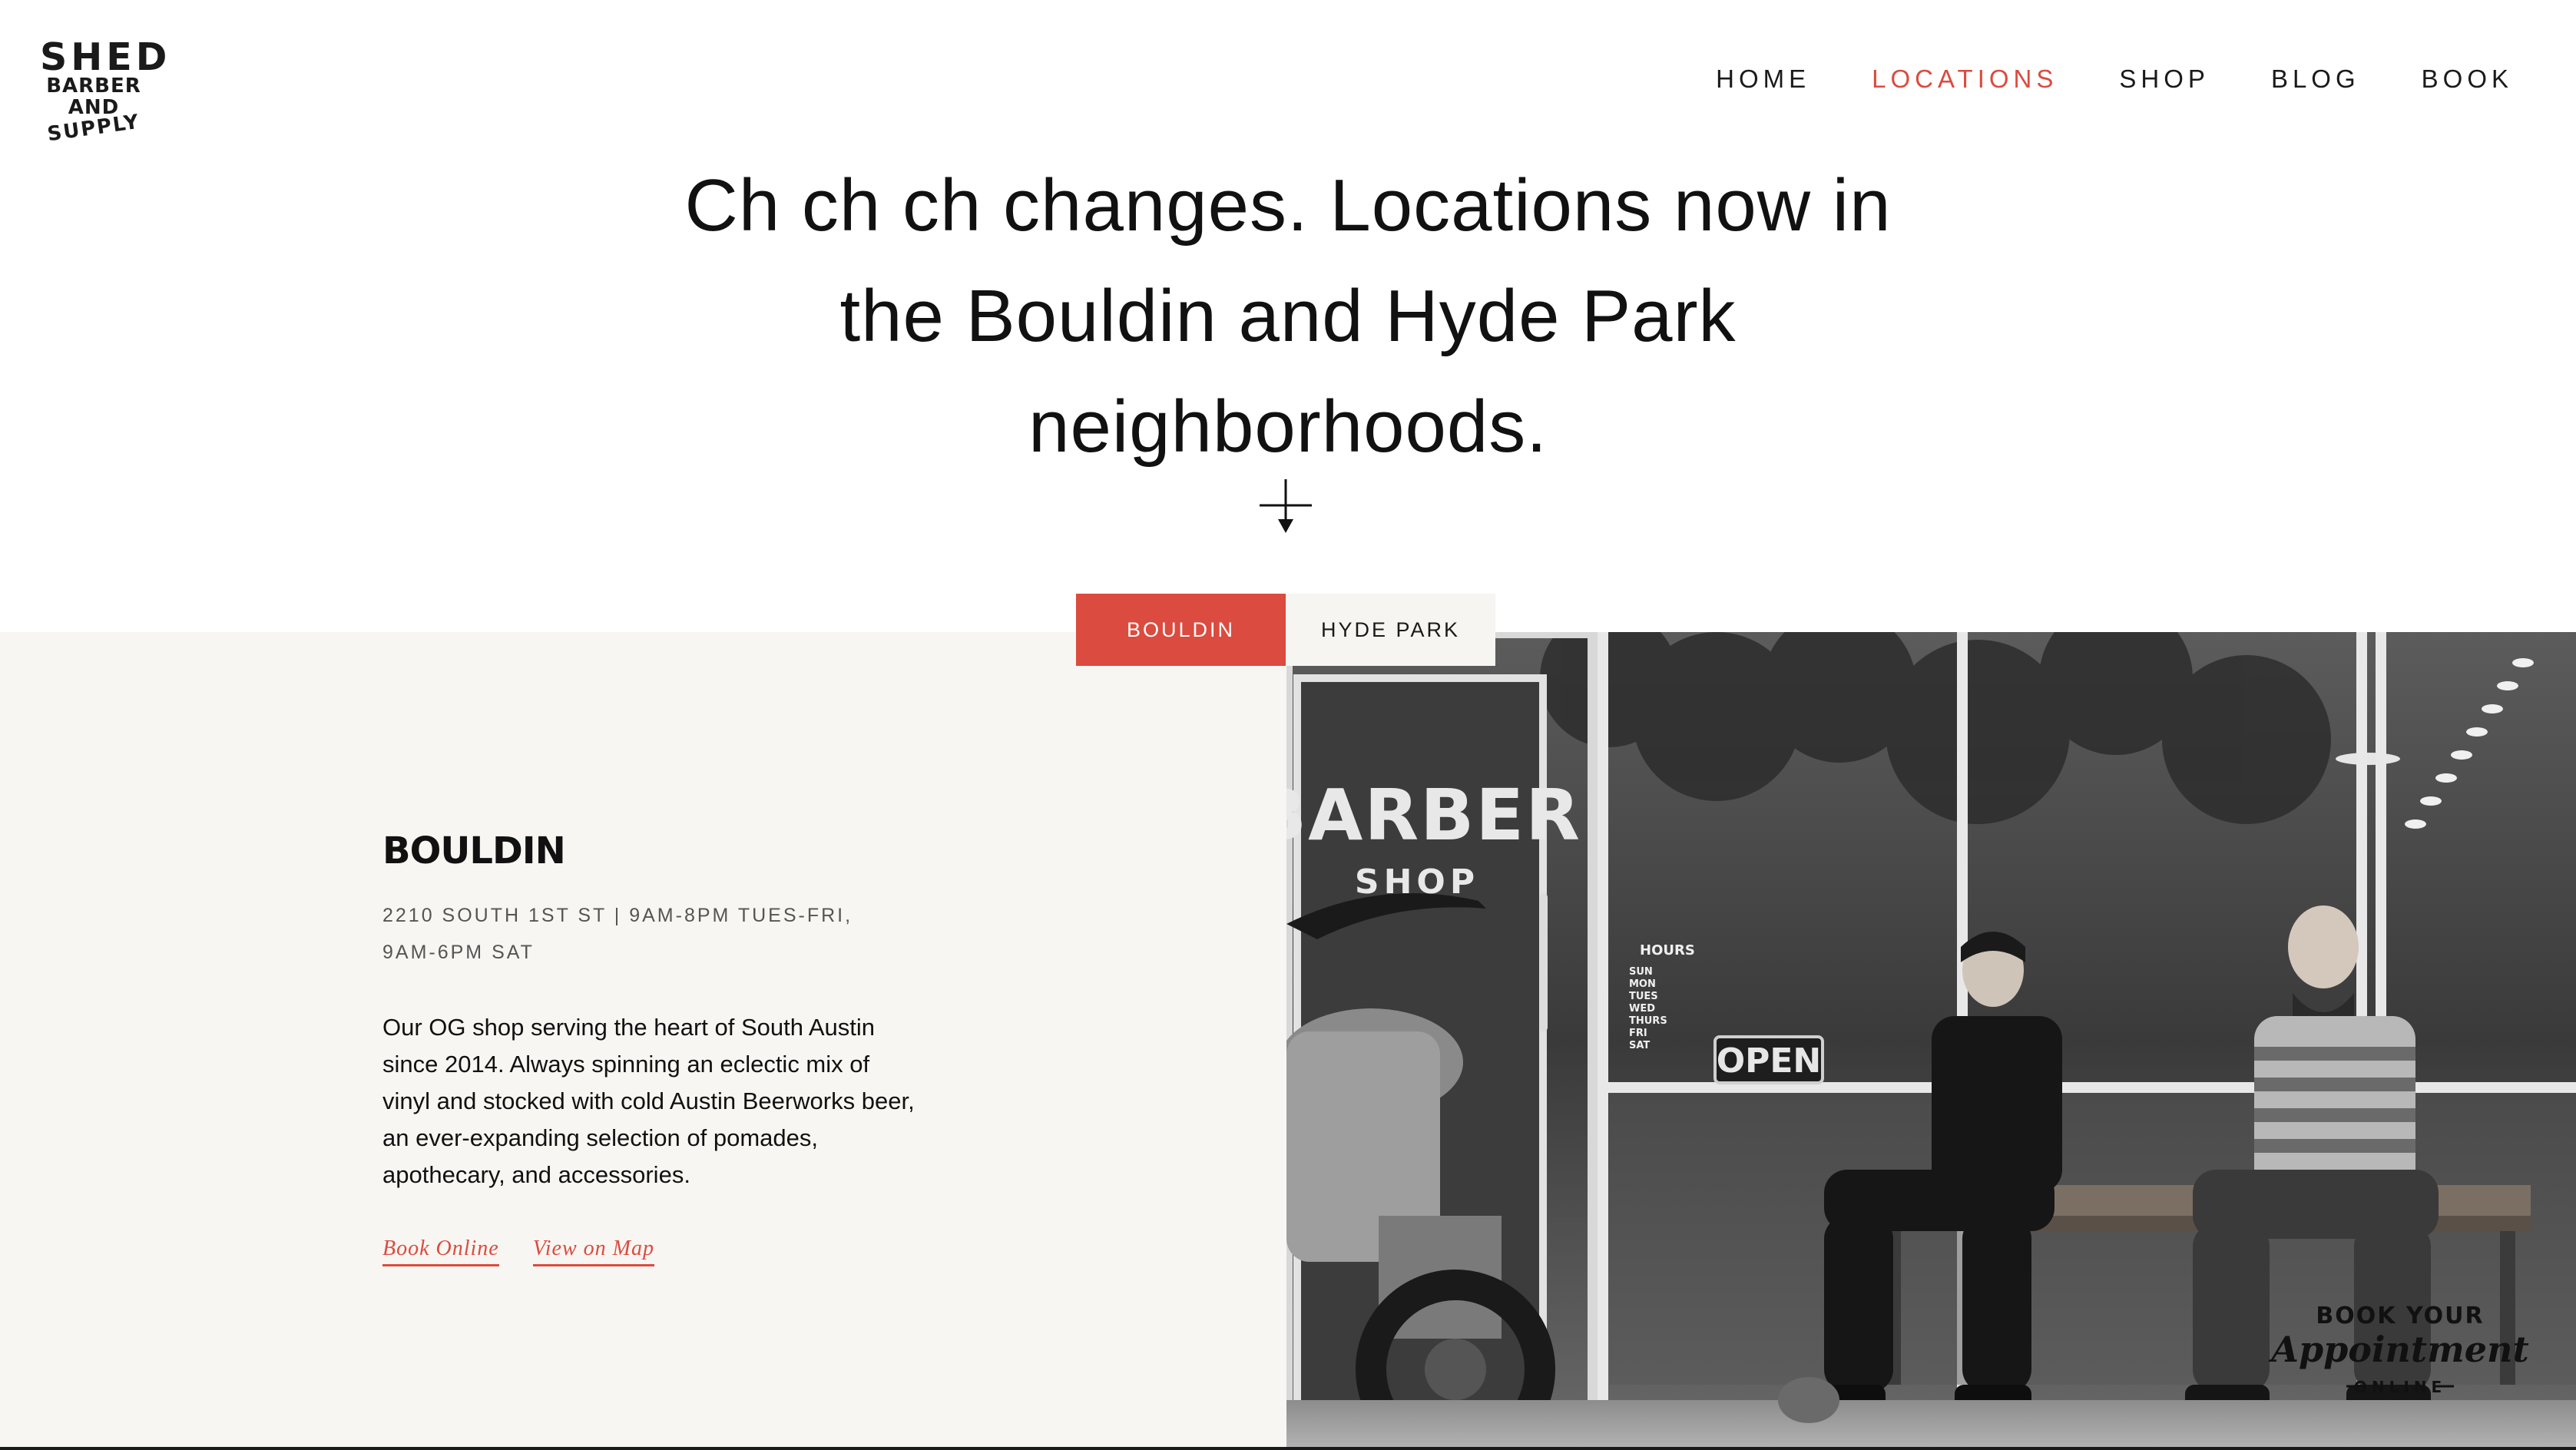 This screenshot has height=1450, width=2576. I want to click on location-meta-line-2: 9AM-6PM SAT, so click(458, 952).